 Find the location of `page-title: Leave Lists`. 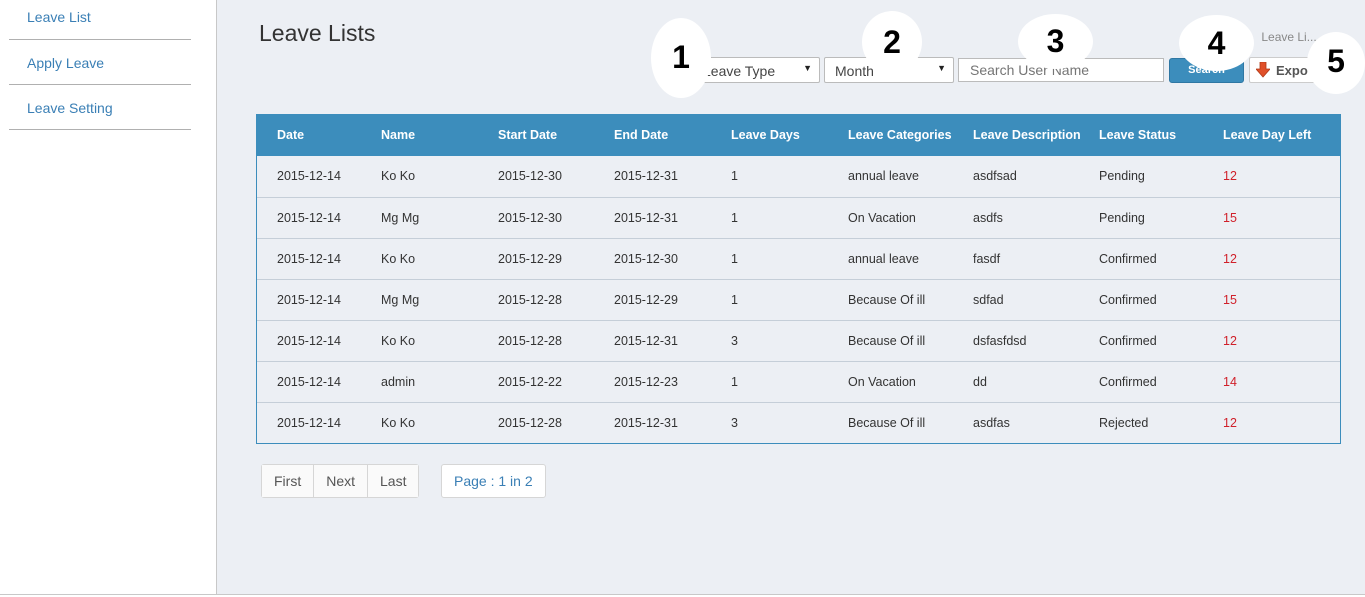

page-title: Leave Lists is located at coordinates (317, 33).